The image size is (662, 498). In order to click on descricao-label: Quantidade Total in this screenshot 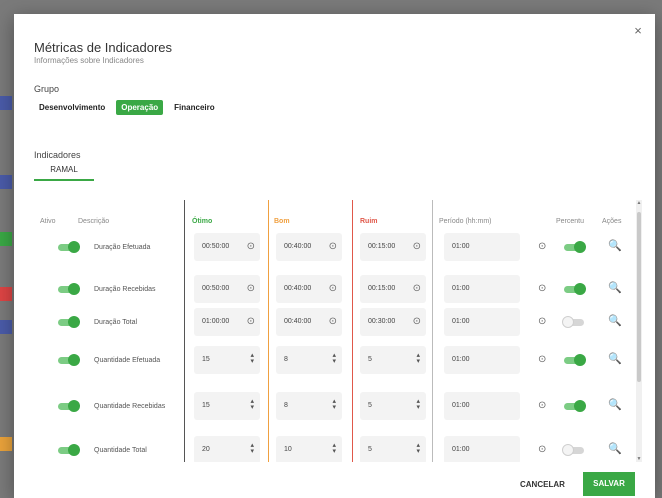, I will do `click(120, 450)`.